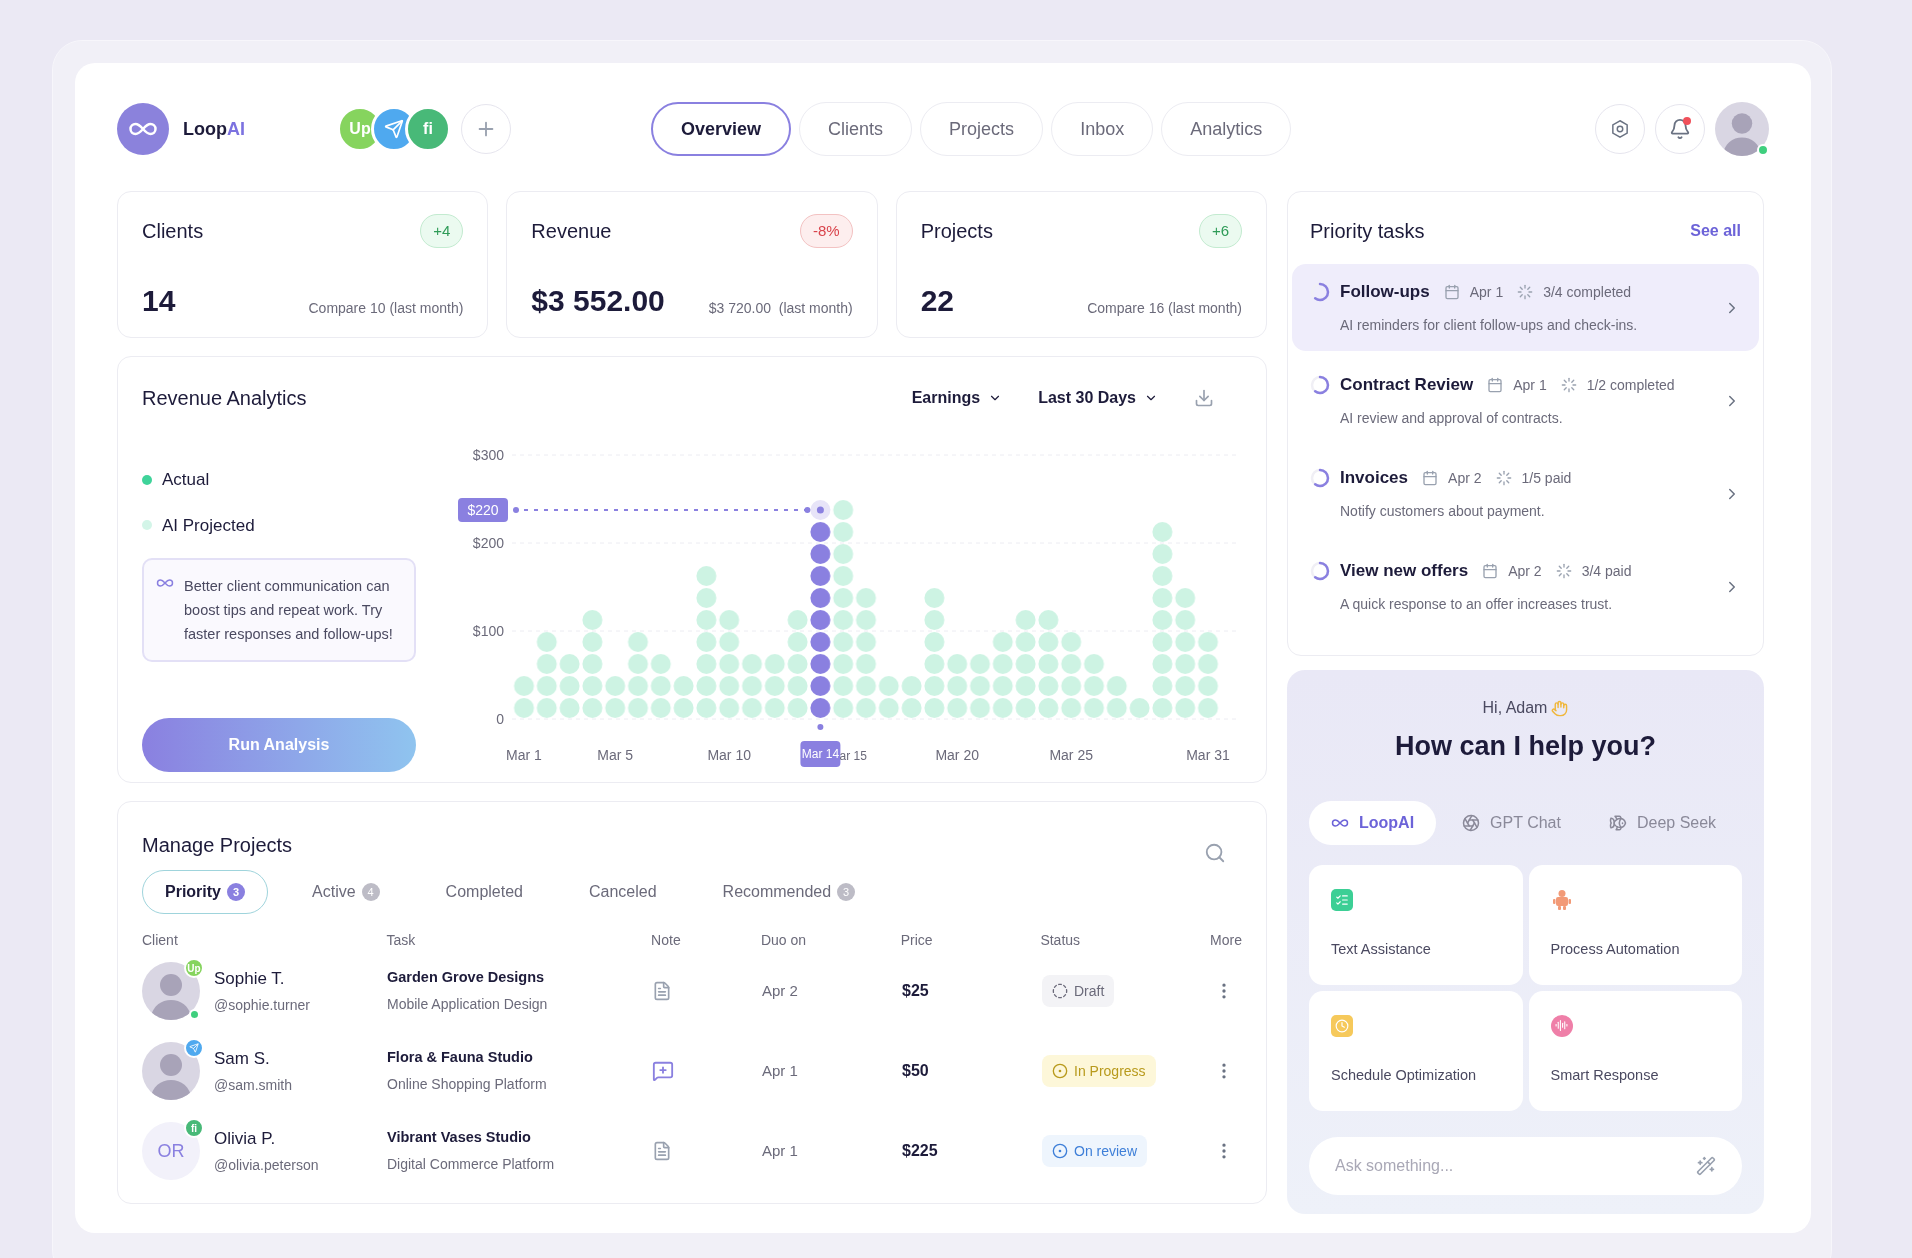  I want to click on axis-label: $200, so click(488, 543).